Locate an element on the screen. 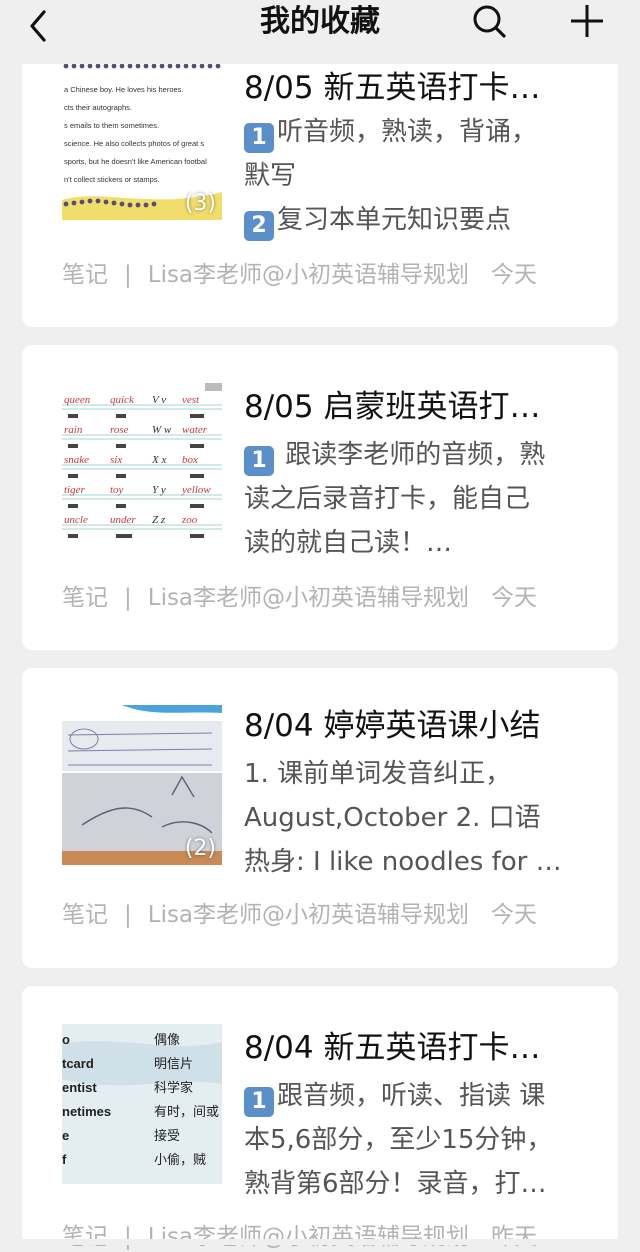 Image resolution: width=640 pixels, height=1252 pixels. thumb-text-line: a Chinese boy. He loves his heroes. is located at coordinates (124, 89).